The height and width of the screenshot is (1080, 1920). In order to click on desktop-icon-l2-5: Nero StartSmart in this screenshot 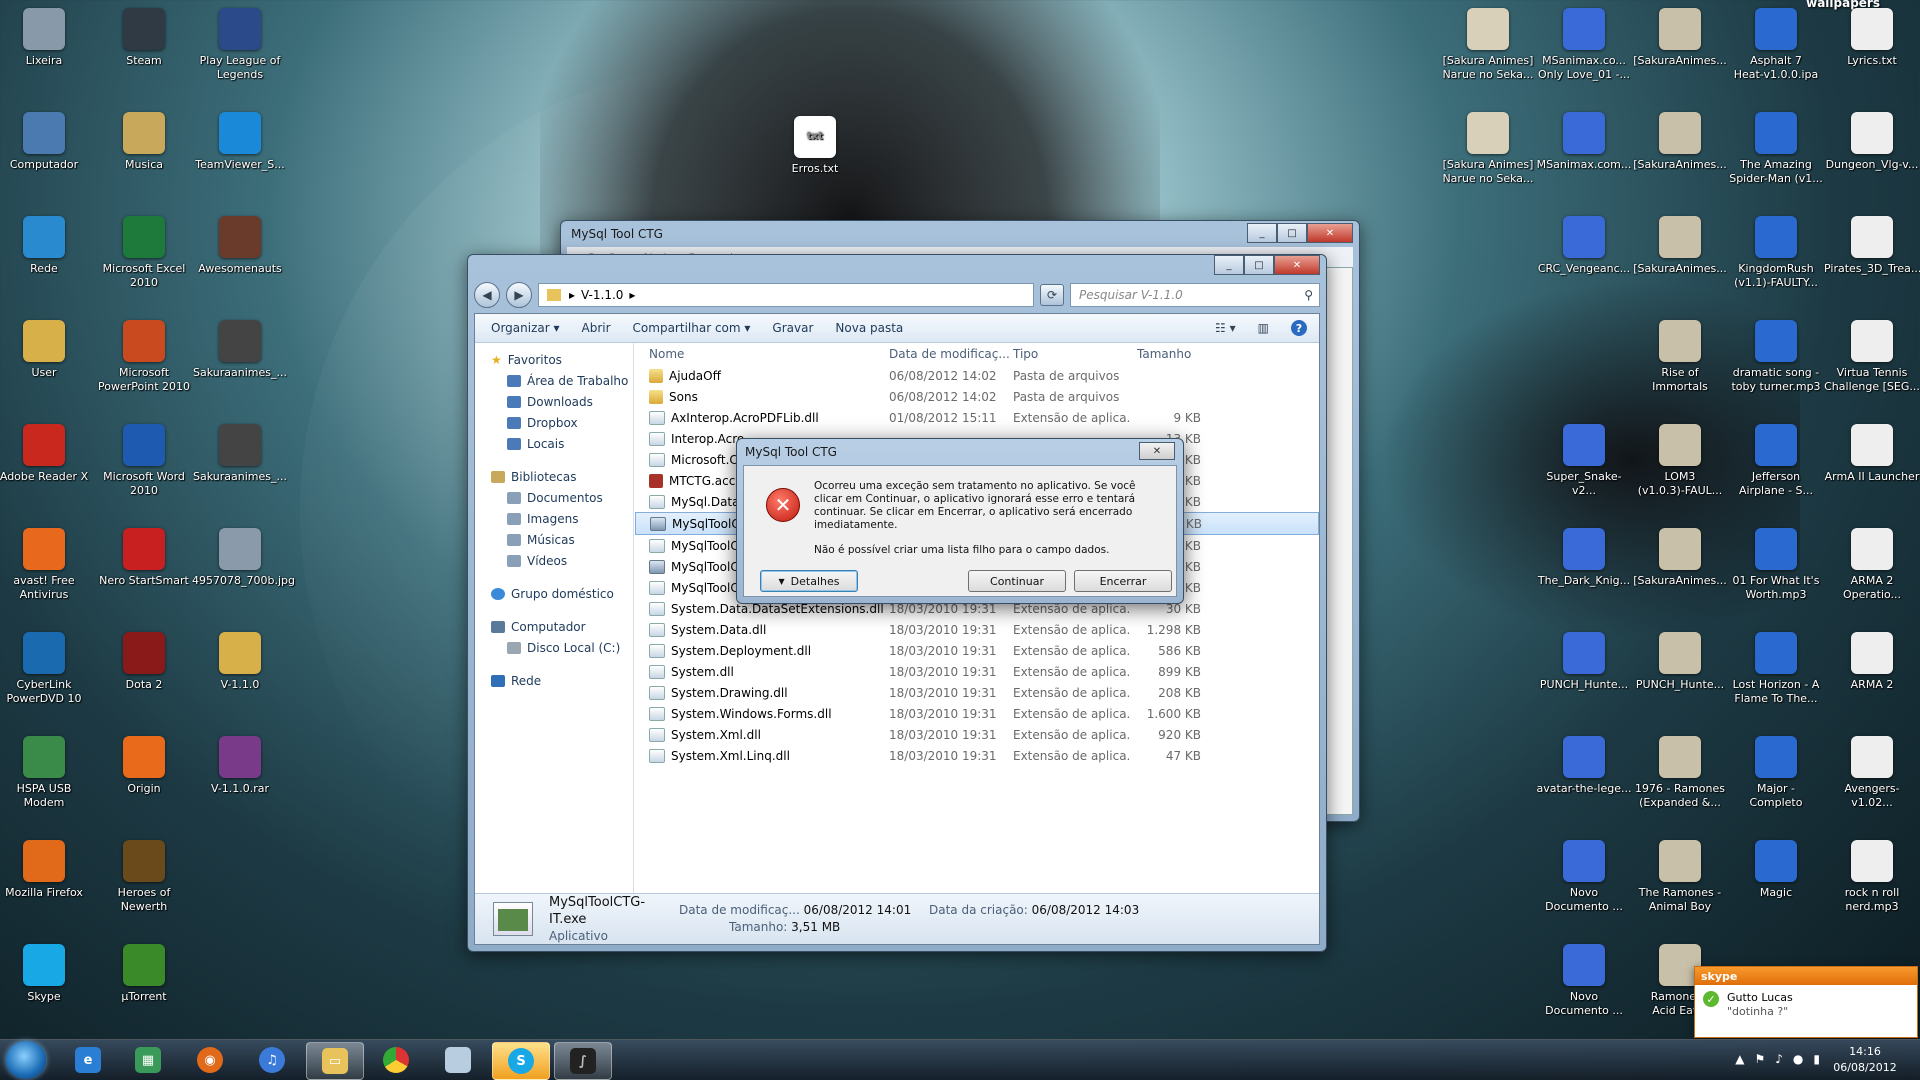, I will do `click(144, 558)`.